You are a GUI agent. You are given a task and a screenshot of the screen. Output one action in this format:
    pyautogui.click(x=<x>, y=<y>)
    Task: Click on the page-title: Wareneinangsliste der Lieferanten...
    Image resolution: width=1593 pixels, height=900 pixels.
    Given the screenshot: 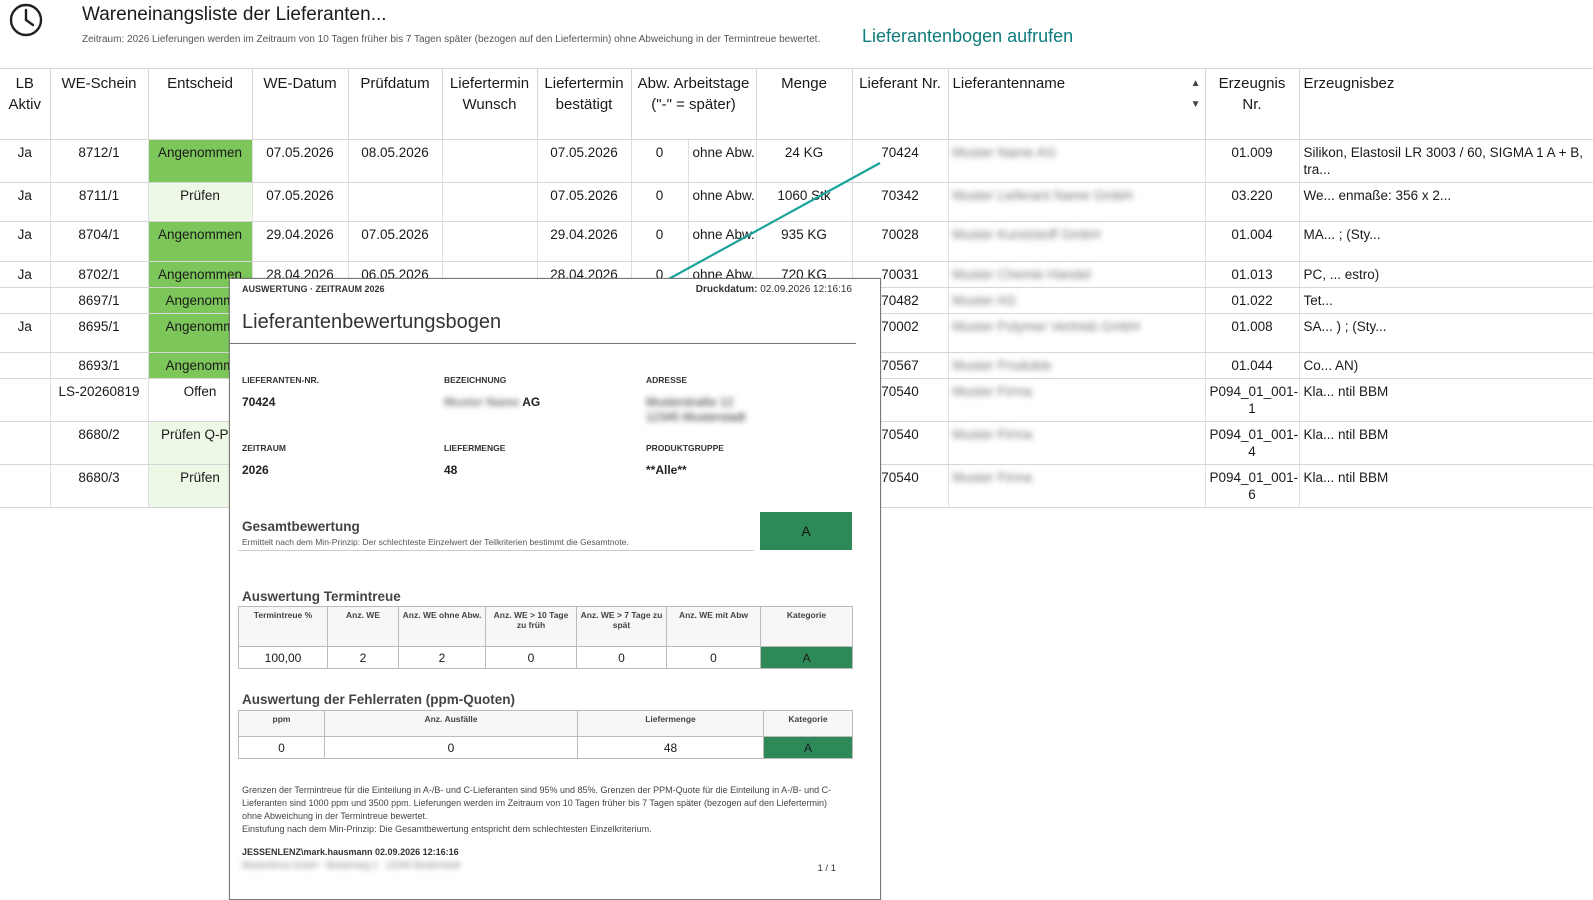 What is the action you would take?
    pyautogui.click(x=234, y=14)
    